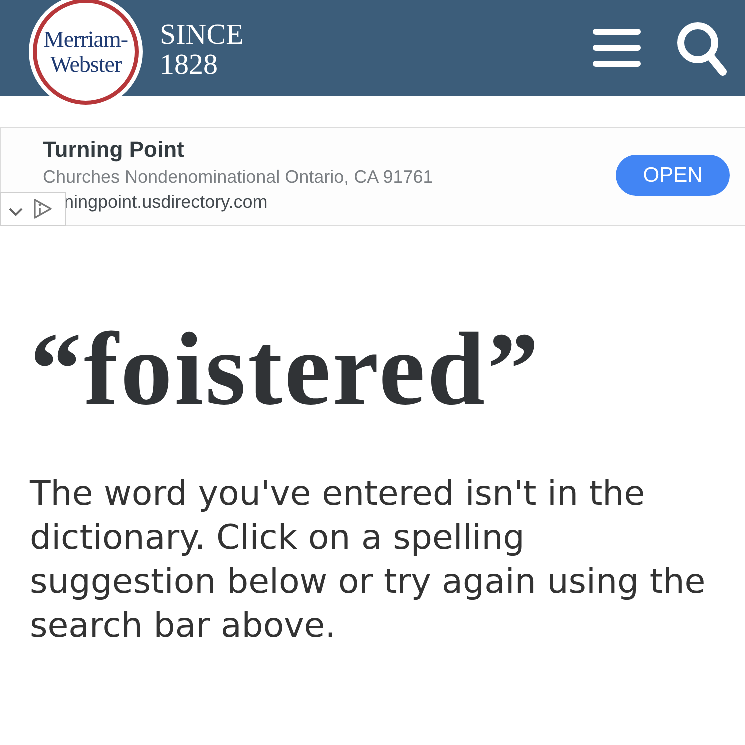 This screenshot has width=745, height=745. What do you see at coordinates (286, 370) in the screenshot?
I see `headword: “foistered”` at bounding box center [286, 370].